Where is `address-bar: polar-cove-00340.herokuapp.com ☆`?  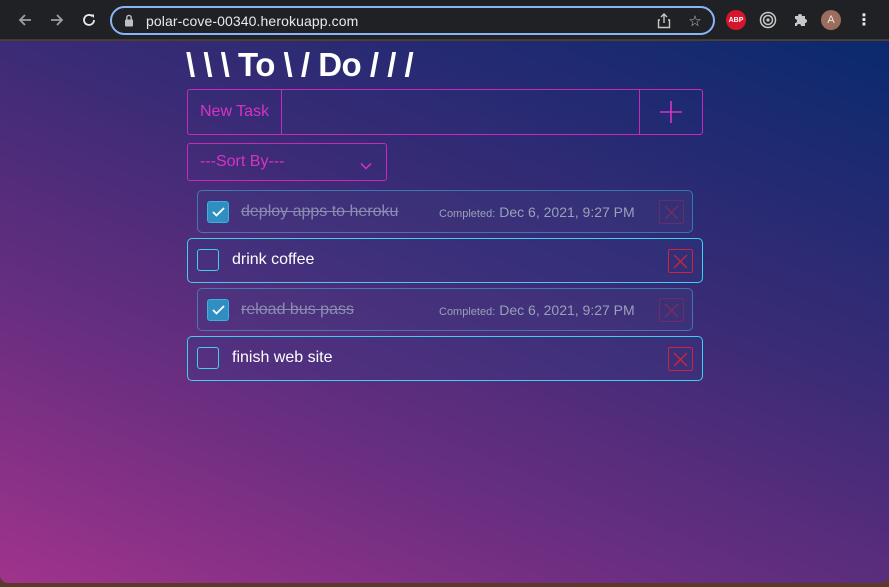 address-bar: polar-cove-00340.herokuapp.com ☆ is located at coordinates (412, 20).